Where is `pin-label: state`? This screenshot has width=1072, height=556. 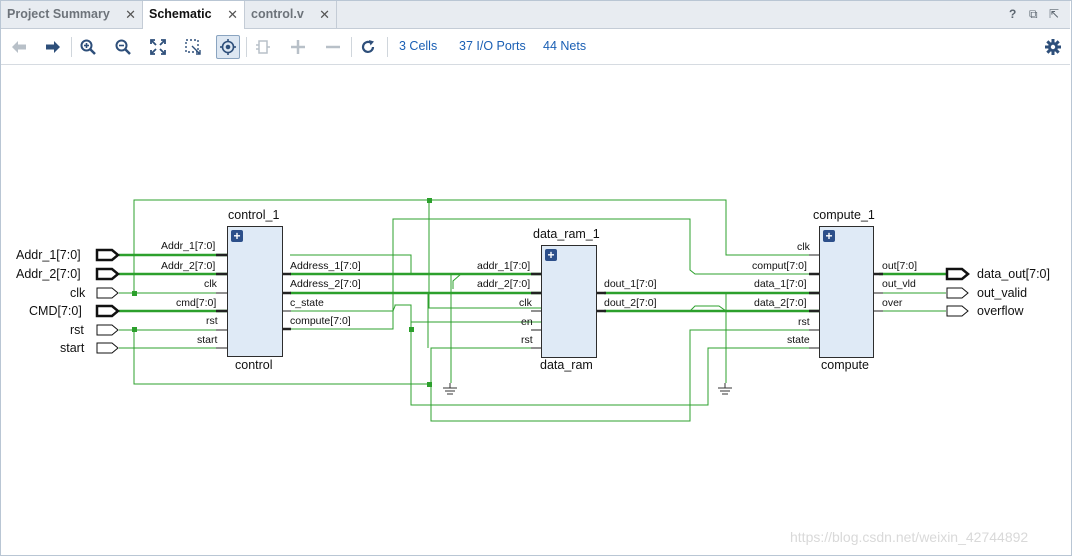
pin-label: state is located at coordinates (798, 340).